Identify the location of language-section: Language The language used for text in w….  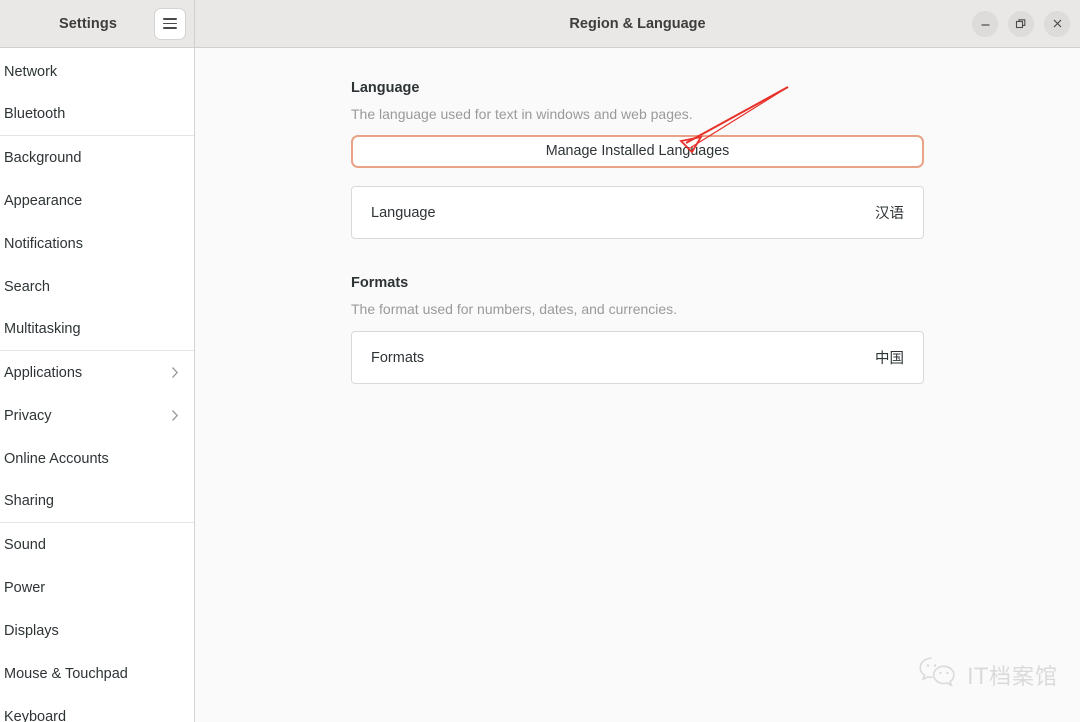
(637, 159).